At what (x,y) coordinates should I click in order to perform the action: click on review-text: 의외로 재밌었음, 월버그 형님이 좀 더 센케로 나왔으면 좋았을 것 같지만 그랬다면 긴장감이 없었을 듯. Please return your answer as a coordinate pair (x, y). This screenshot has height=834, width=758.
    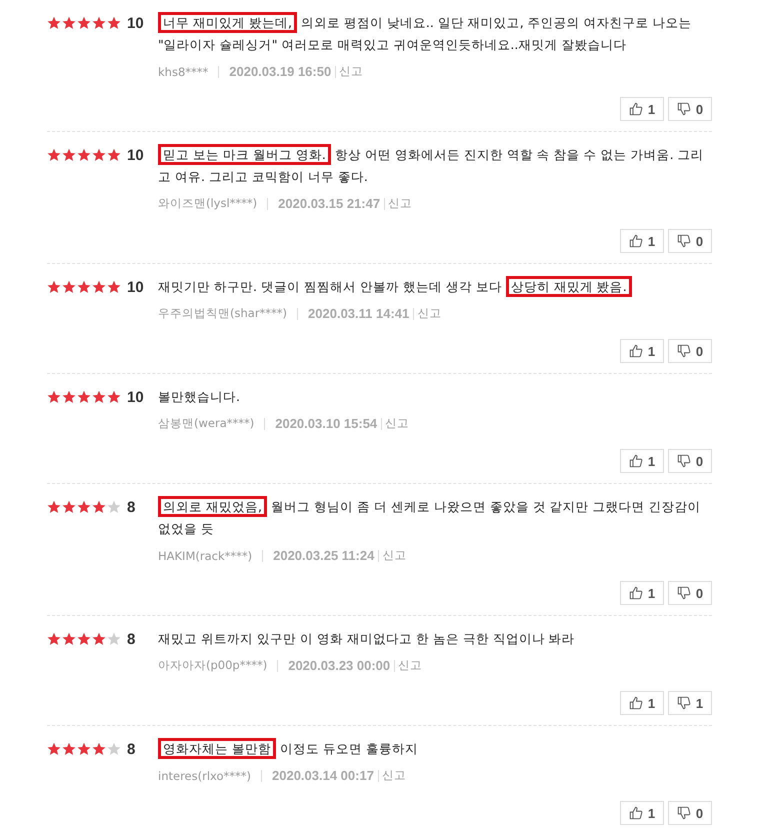
    Looking at the image, I should click on (435, 518).